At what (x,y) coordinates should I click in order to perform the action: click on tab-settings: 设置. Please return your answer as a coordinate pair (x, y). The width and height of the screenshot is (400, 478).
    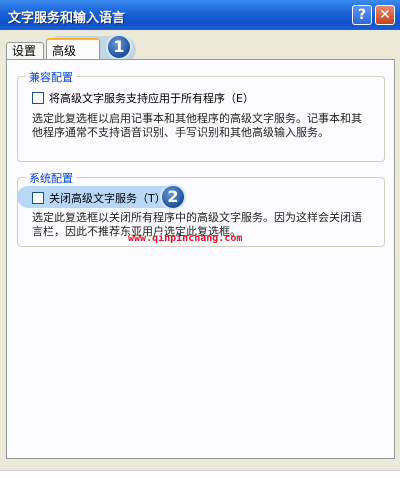
    Looking at the image, I should click on (25, 51).